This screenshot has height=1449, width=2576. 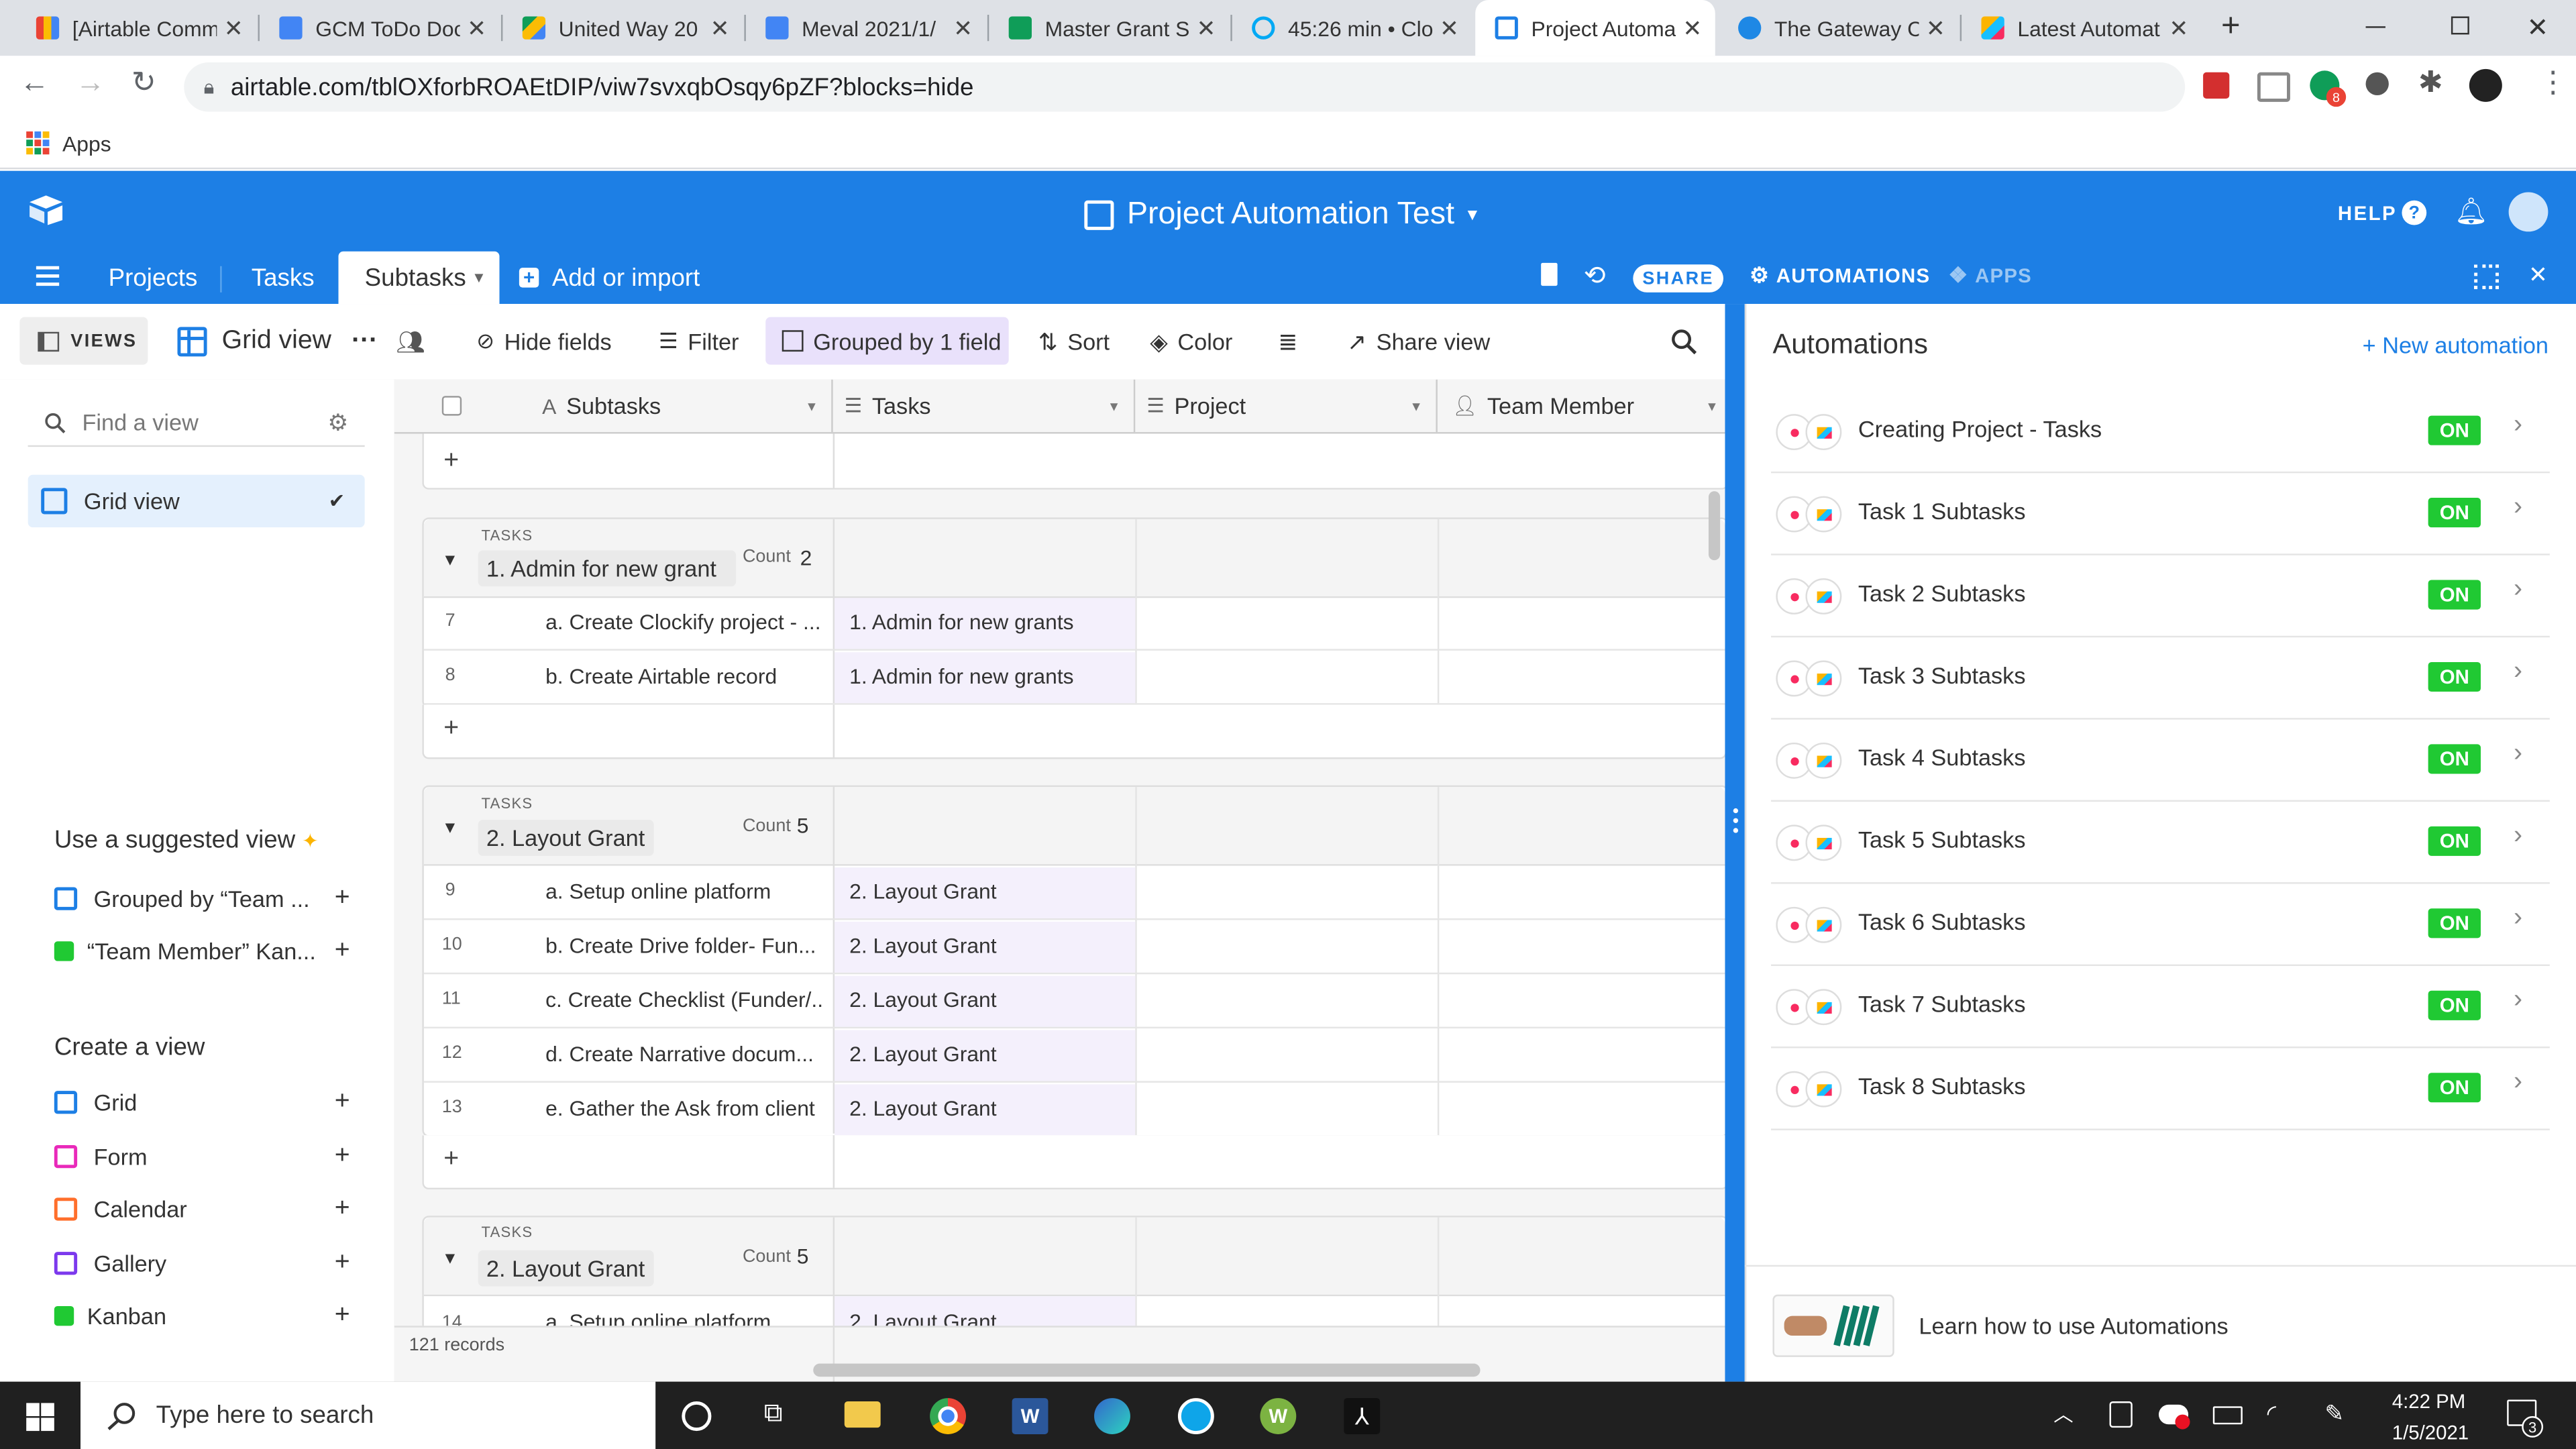 I want to click on horizontal-scrollbar, so click(x=1147, y=1370).